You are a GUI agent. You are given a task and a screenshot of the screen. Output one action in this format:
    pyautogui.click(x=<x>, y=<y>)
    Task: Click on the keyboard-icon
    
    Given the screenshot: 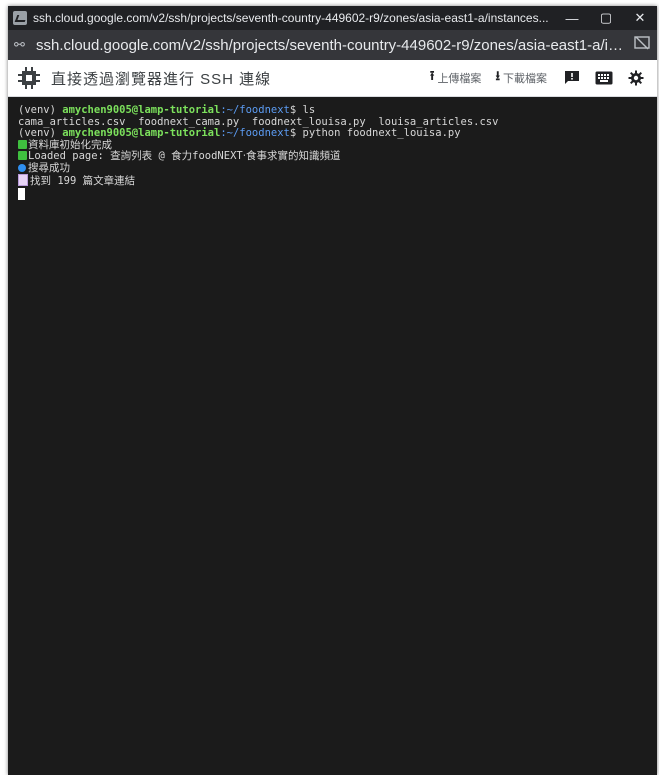 What is the action you would take?
    pyautogui.click(x=604, y=78)
    